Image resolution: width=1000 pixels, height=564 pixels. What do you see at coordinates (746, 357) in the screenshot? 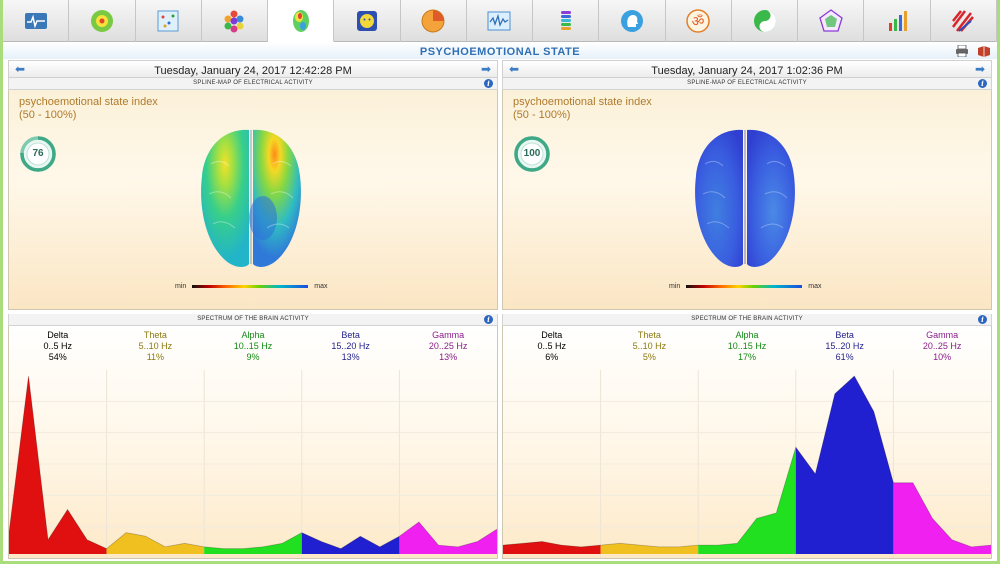
I see `band-percent: 17%` at bounding box center [746, 357].